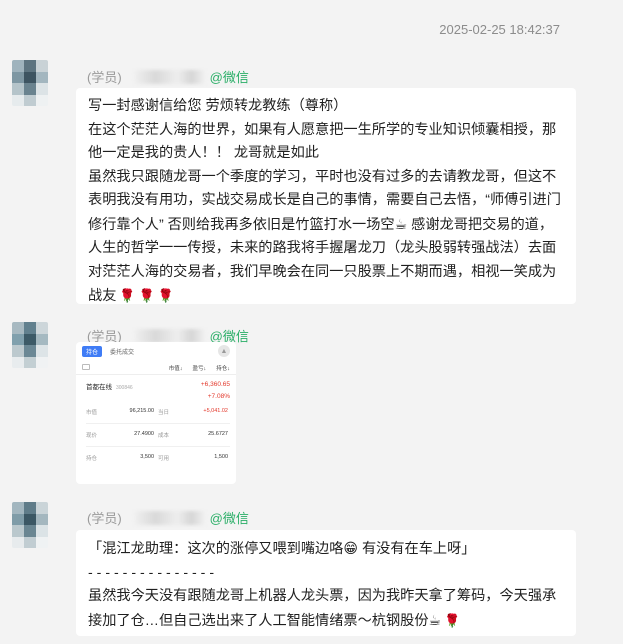 This screenshot has height=644, width=623. I want to click on label-today: 当日, so click(164, 413).